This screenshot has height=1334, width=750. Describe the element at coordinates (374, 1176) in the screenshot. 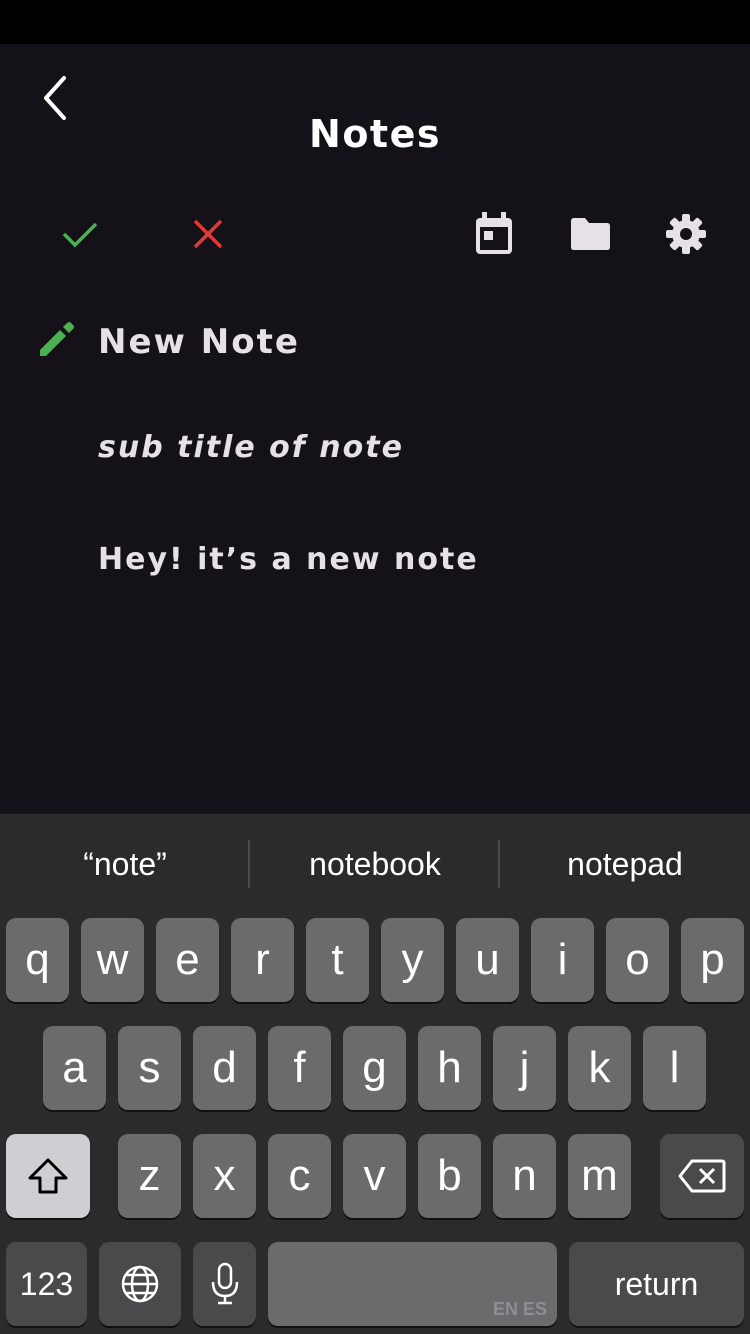

I see `key-v: v` at that location.